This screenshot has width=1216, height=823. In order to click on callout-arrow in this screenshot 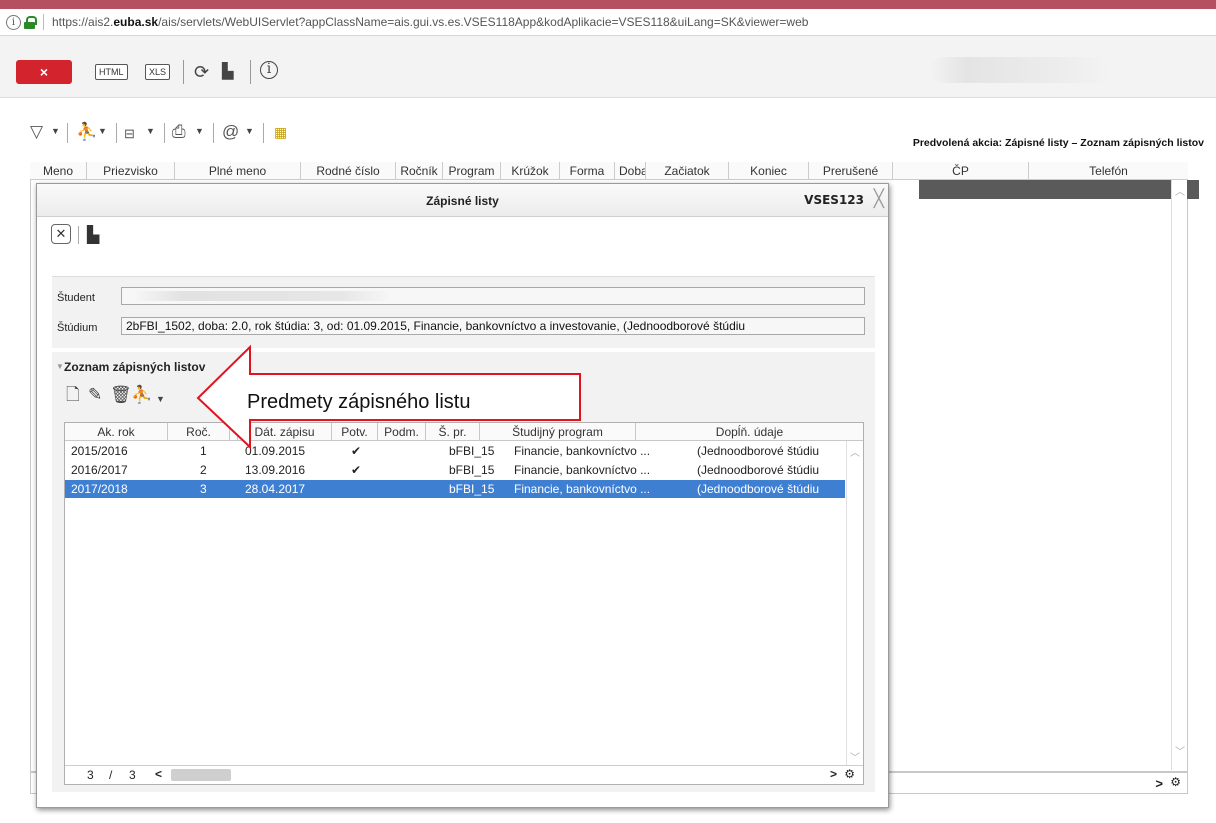, I will do `click(388, 397)`.